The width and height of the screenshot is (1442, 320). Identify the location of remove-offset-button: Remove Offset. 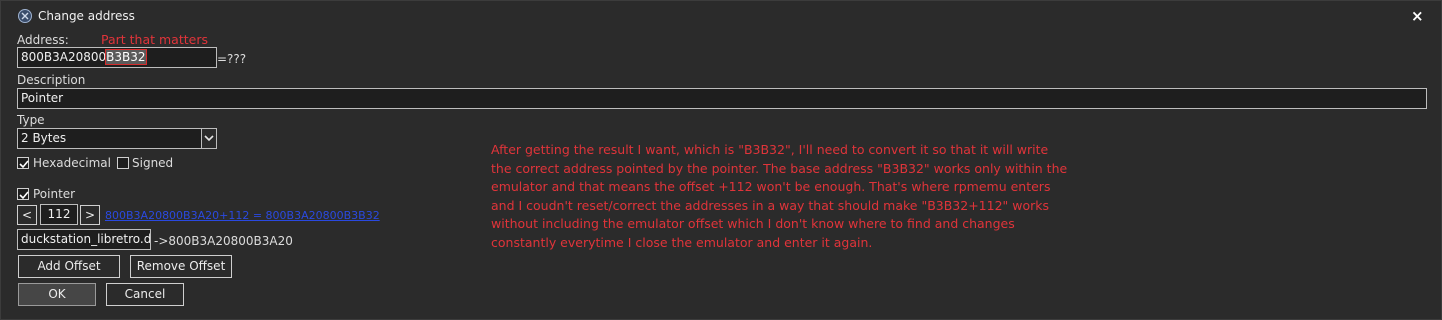
(181, 266).